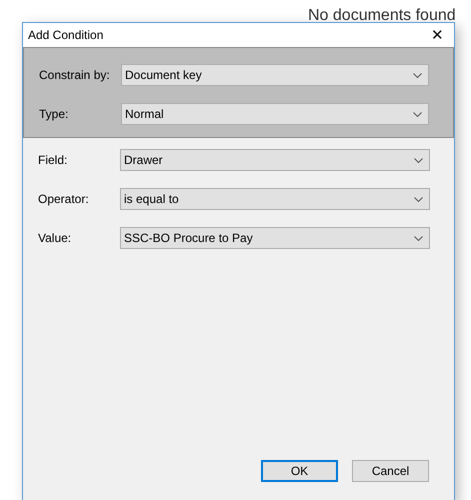 This screenshot has height=500, width=471. Describe the element at coordinates (53, 160) in the screenshot. I see `field-label: Field:` at that location.